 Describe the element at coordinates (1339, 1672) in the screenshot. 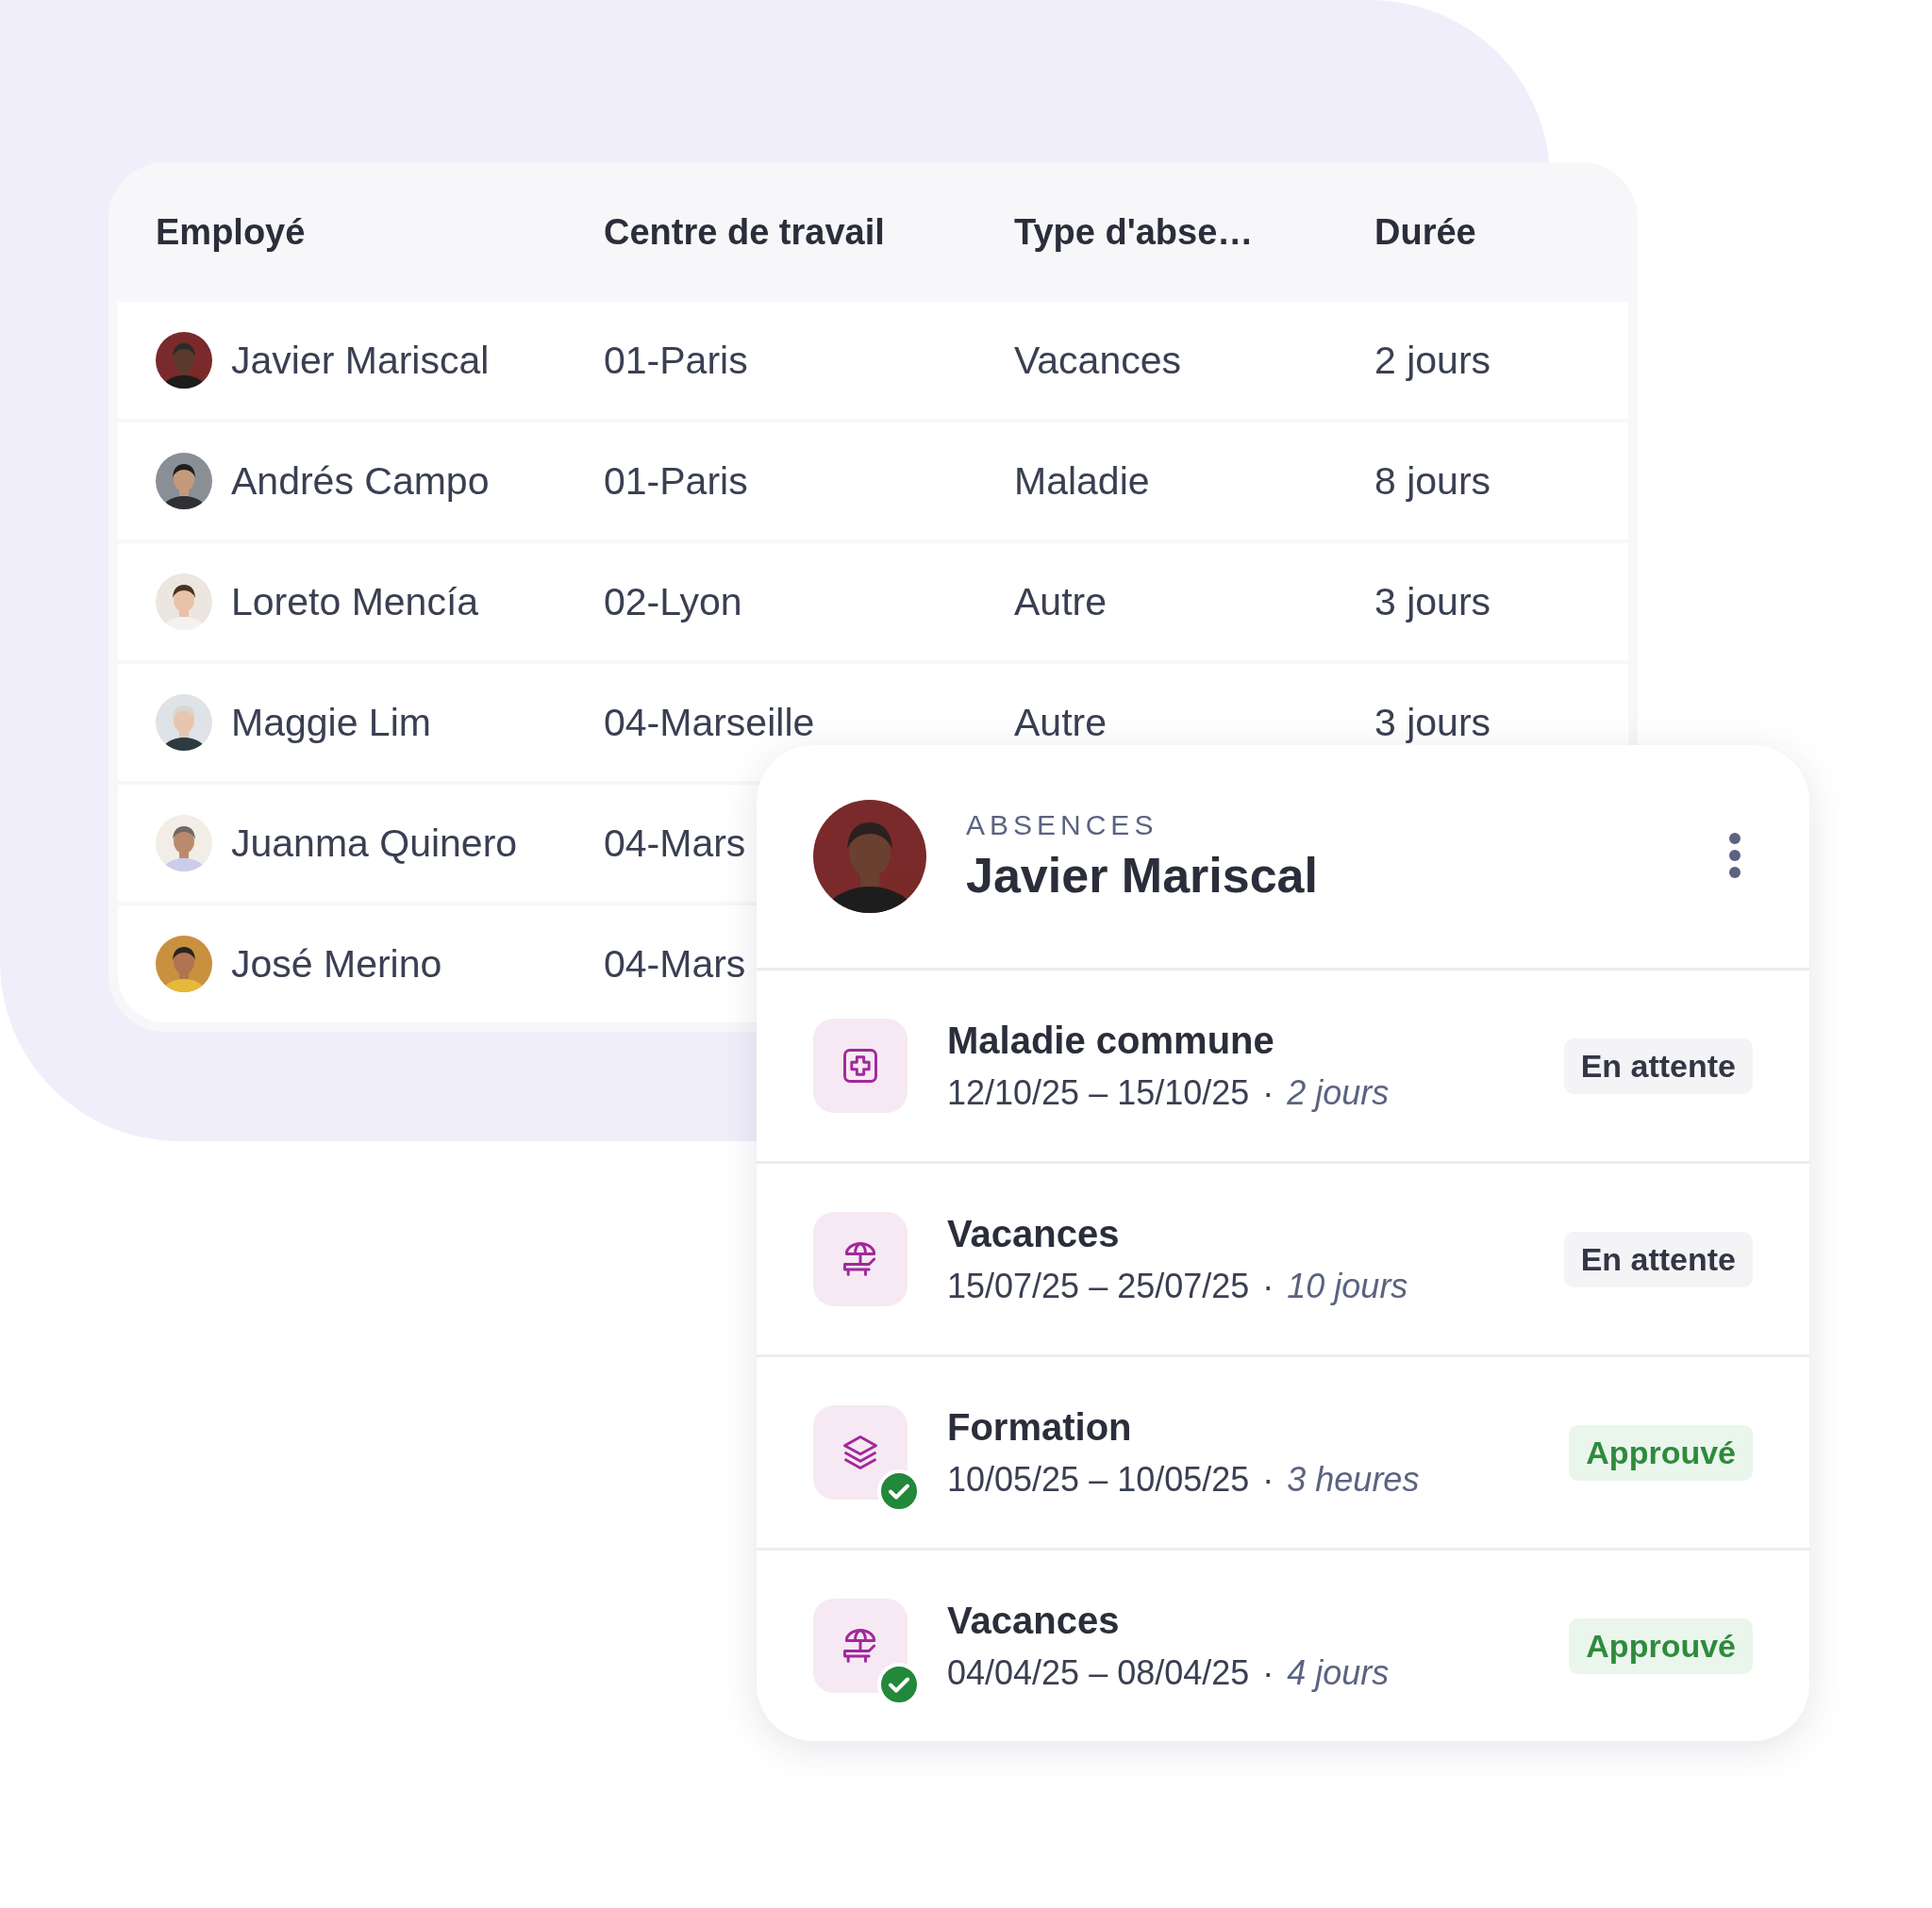

I see `duration: 4 jours` at that location.